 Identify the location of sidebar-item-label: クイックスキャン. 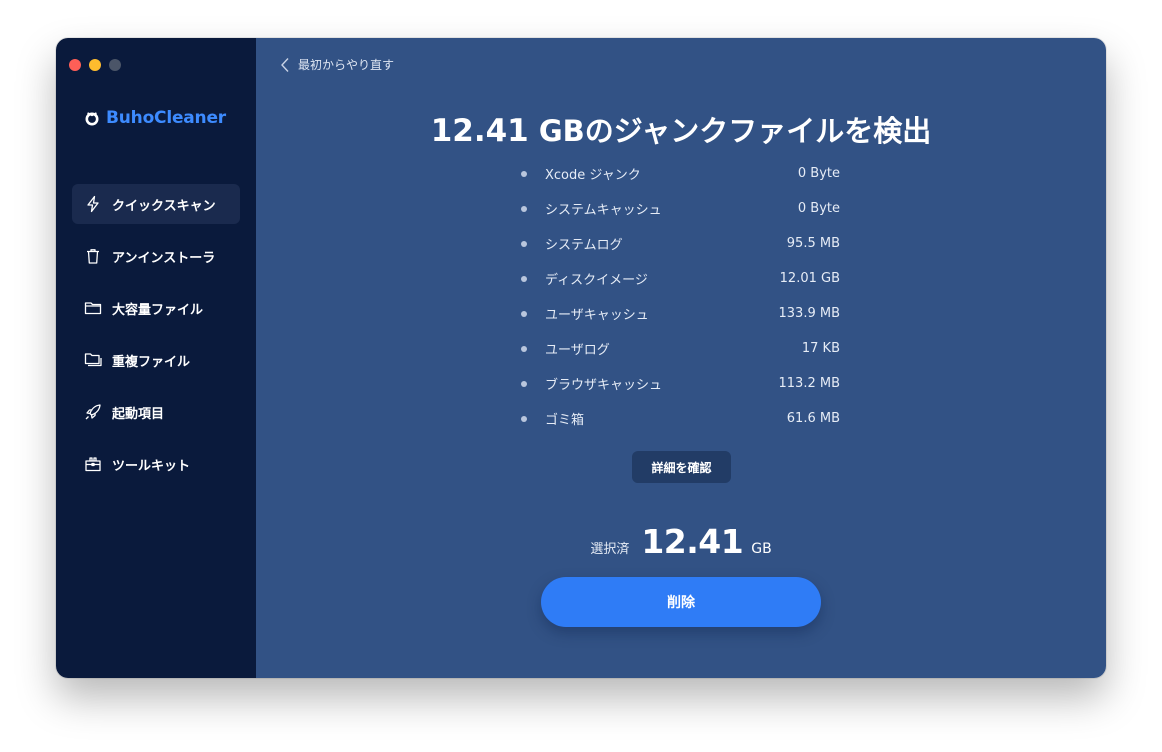
(164, 206).